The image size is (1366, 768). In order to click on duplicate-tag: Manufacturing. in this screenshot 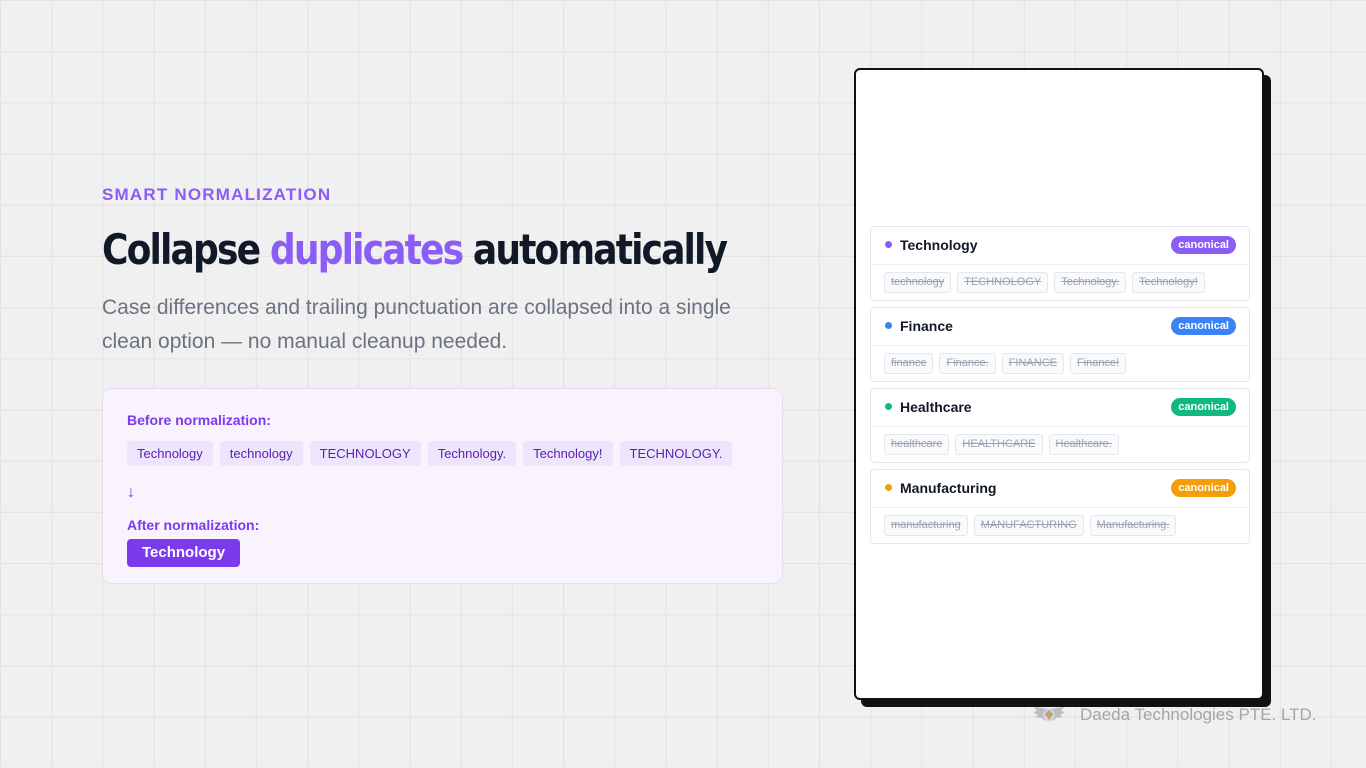, I will do `click(1133, 525)`.